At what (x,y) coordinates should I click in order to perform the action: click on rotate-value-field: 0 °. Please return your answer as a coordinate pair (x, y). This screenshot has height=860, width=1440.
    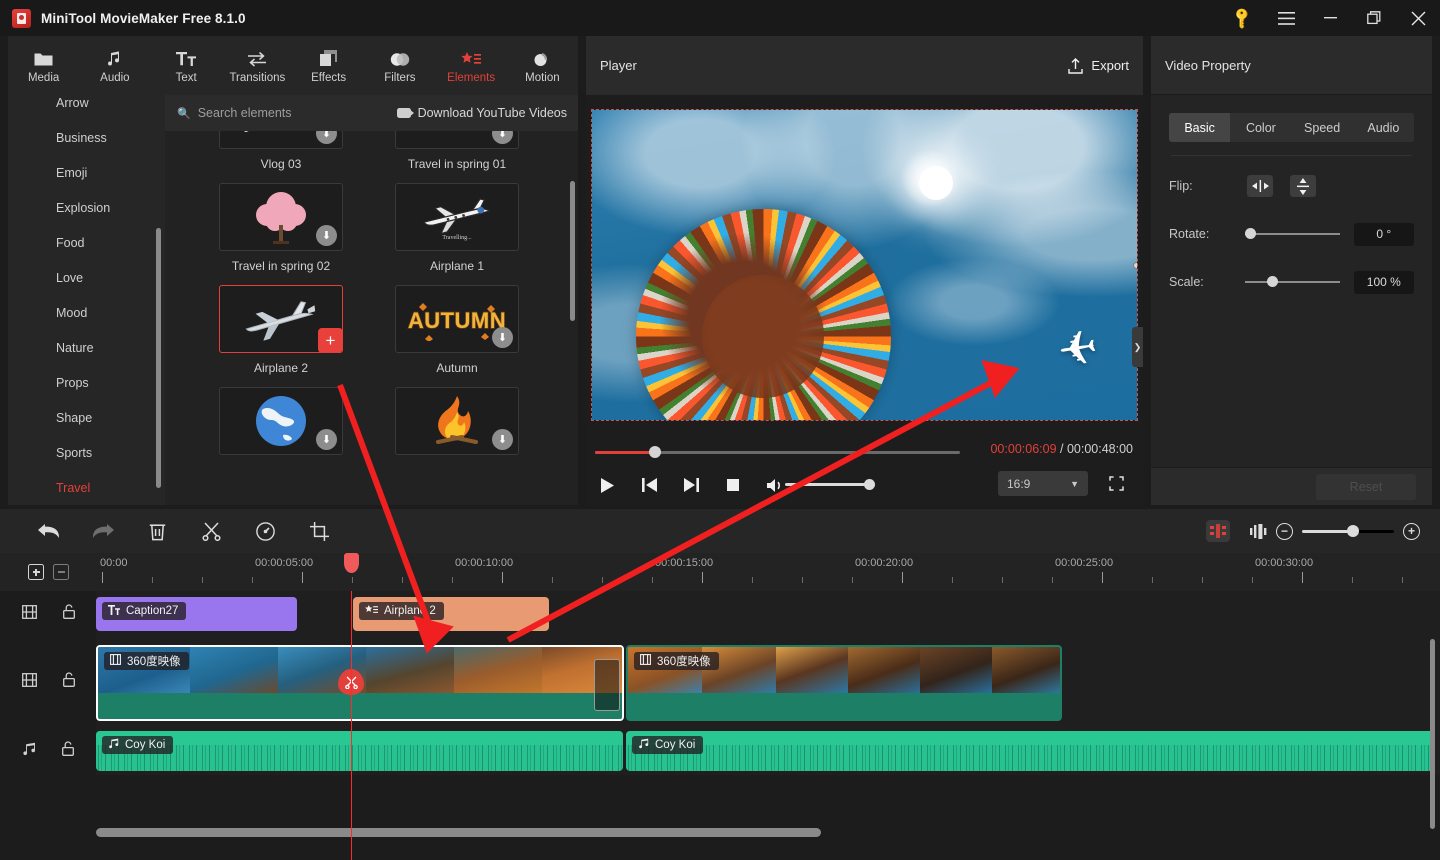
    Looking at the image, I should click on (1384, 234).